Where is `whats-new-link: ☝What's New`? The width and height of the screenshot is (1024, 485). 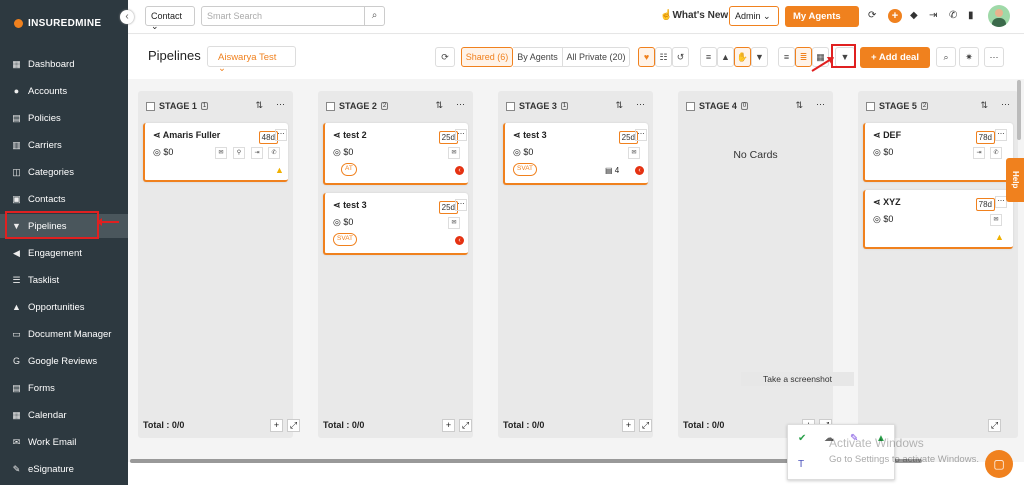
whats-new-link: ☝What's New is located at coordinates (694, 15).